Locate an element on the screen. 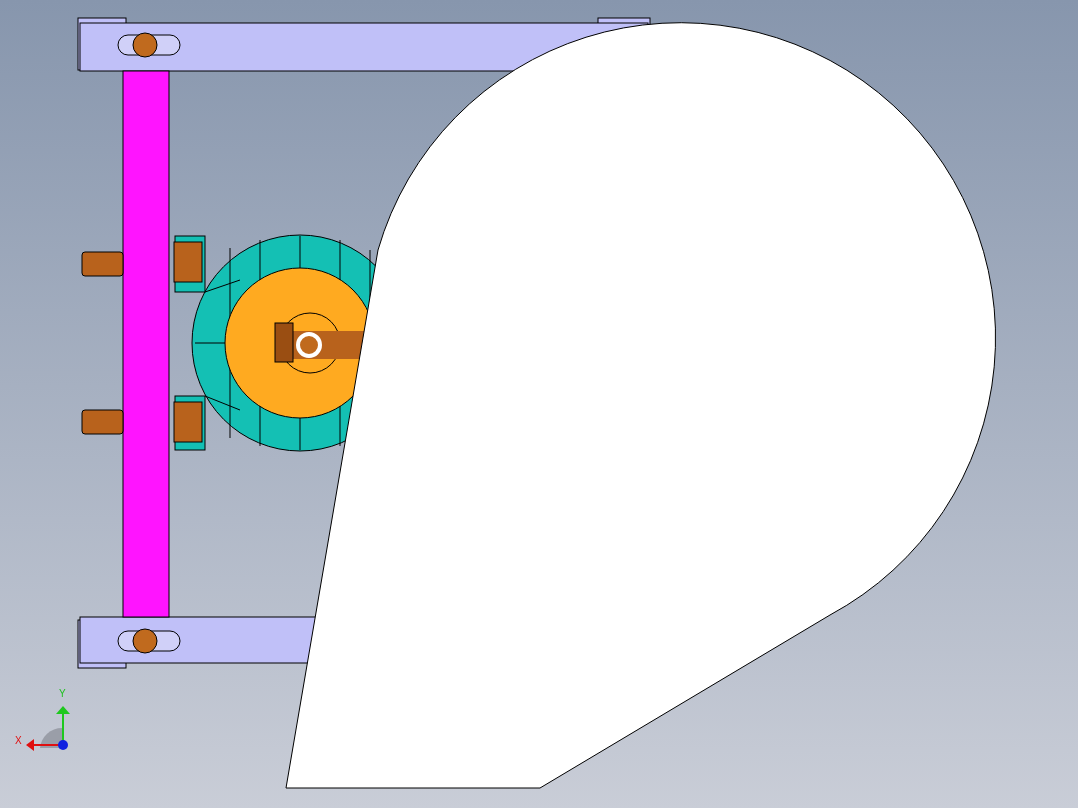  y-axis-label: Y is located at coordinates (62, 693).